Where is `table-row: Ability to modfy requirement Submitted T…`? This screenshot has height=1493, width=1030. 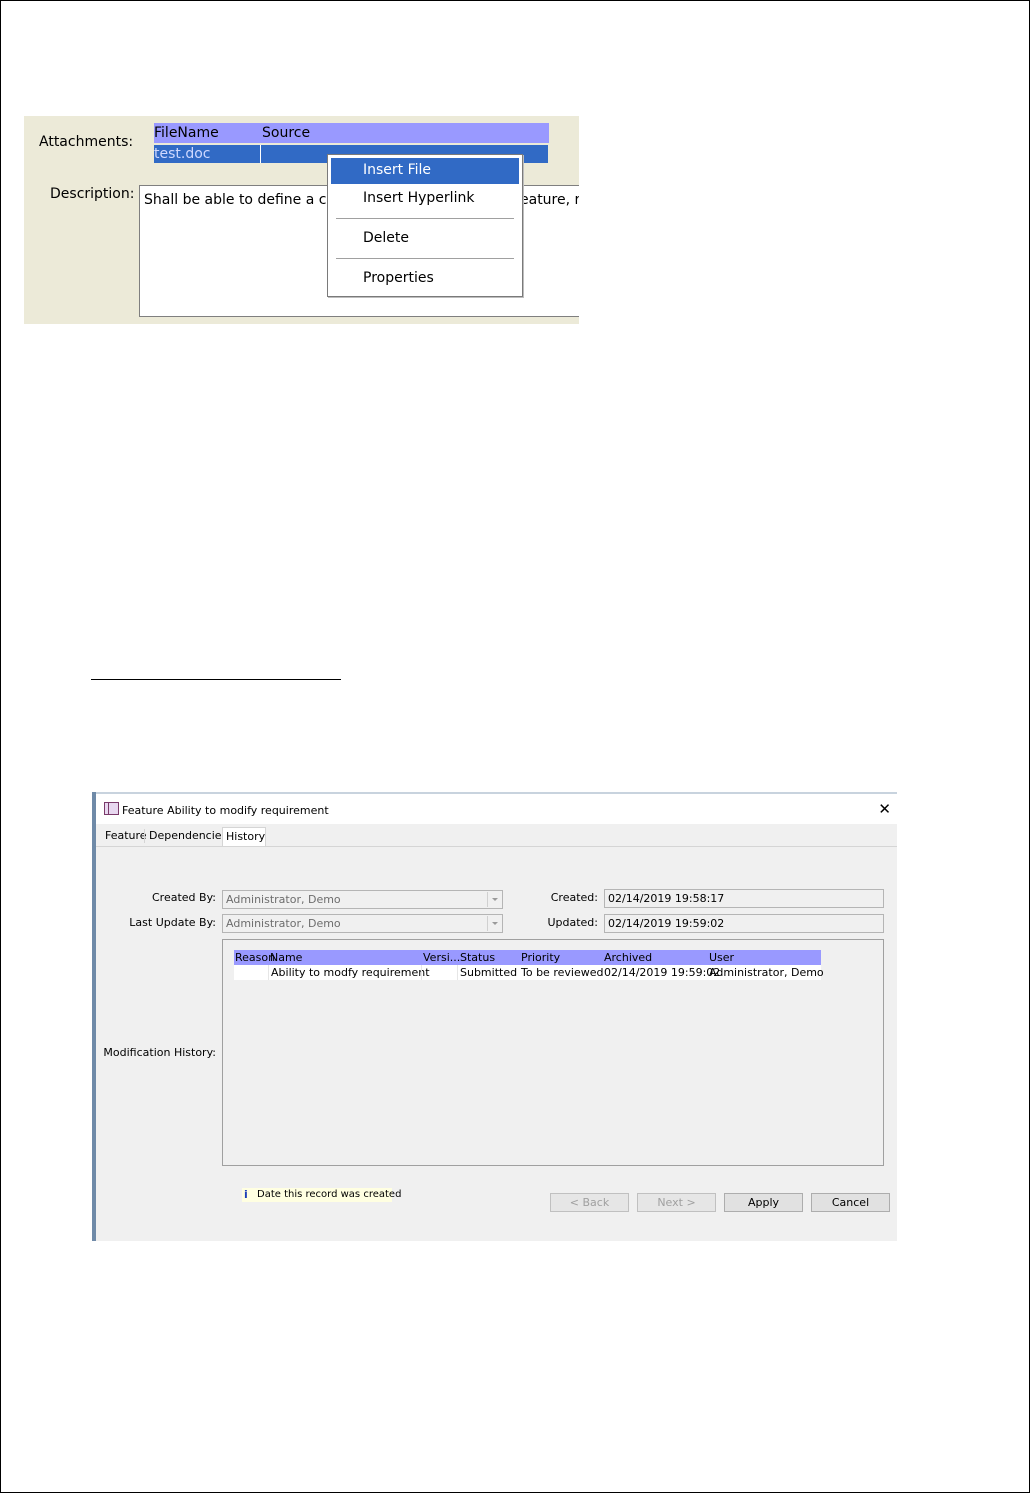 table-row: Ability to modfy requirement Submitted T… is located at coordinates (529, 972).